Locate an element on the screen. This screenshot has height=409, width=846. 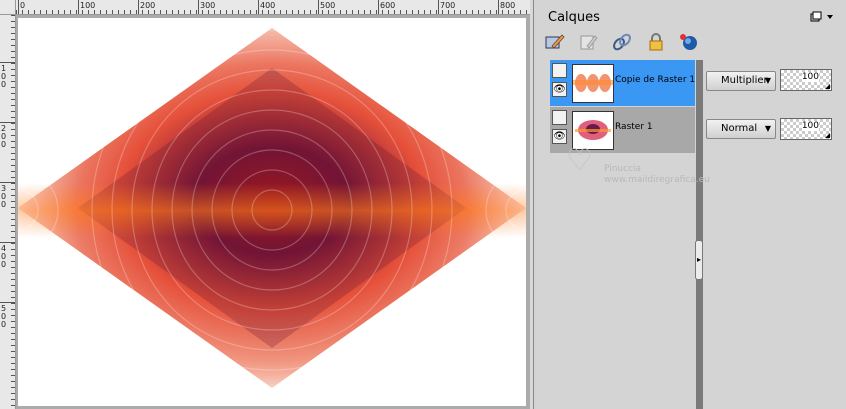
layer-name: Copie de Raster 1 is located at coordinates (655, 80).